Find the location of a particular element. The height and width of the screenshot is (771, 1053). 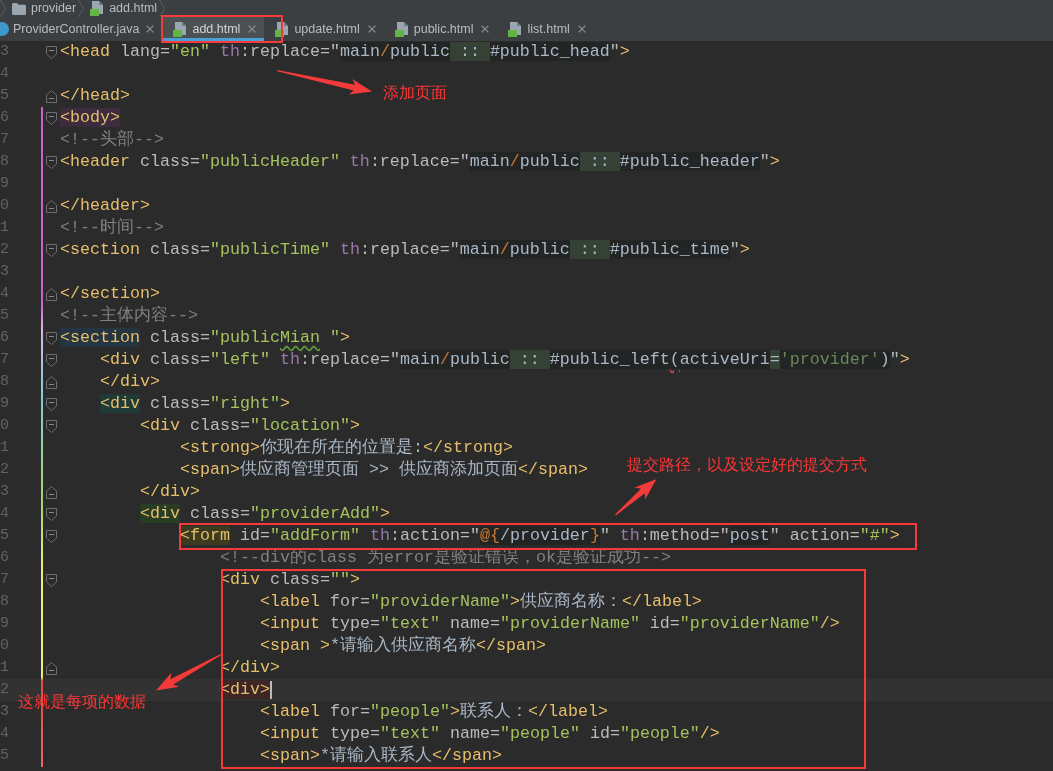

code-line: <!--头部--> is located at coordinates (112, 140).